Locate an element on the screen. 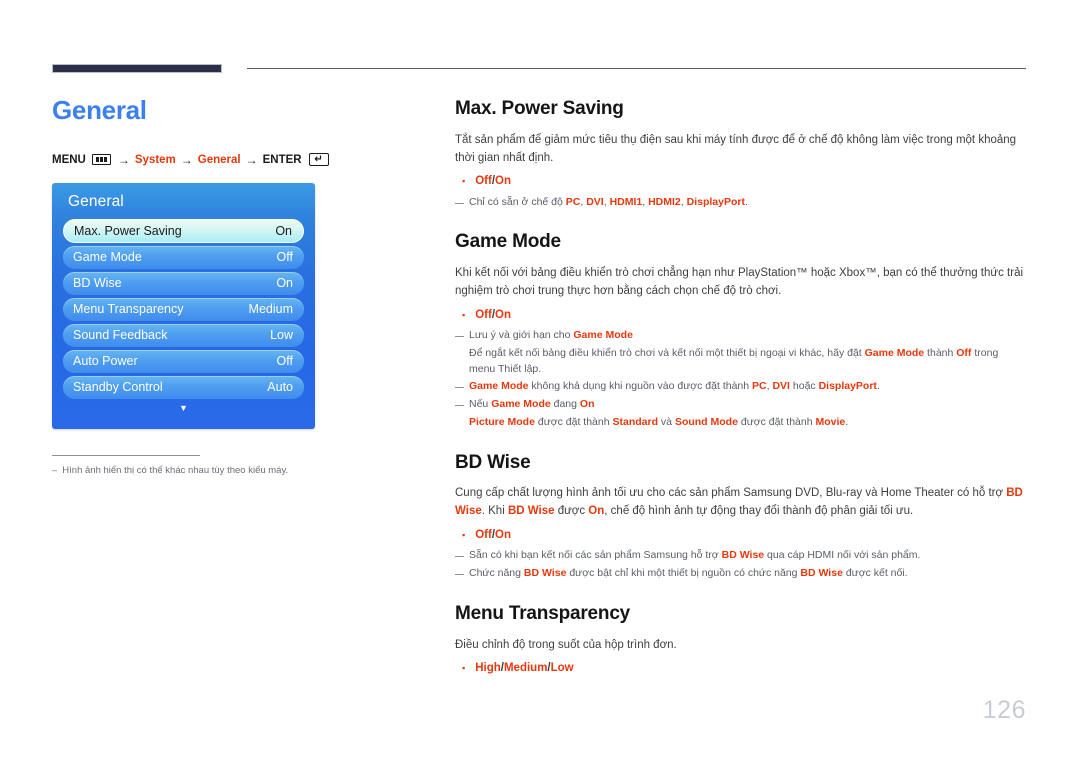  osd-row-max-power-saving: Max. Power Saving On is located at coordinates (183, 230).